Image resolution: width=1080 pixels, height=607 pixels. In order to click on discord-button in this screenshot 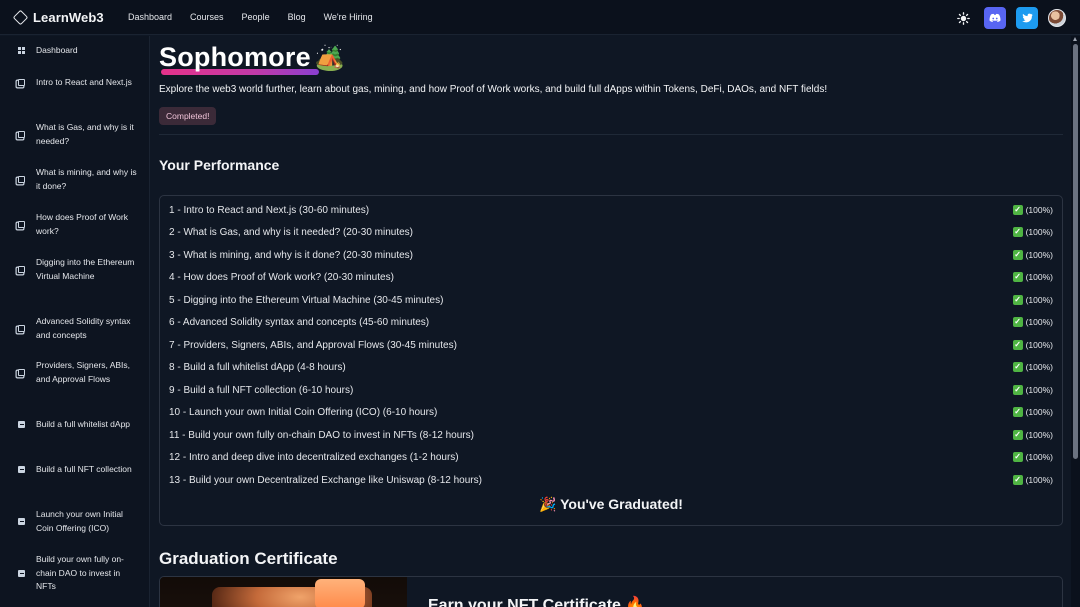, I will do `click(995, 18)`.